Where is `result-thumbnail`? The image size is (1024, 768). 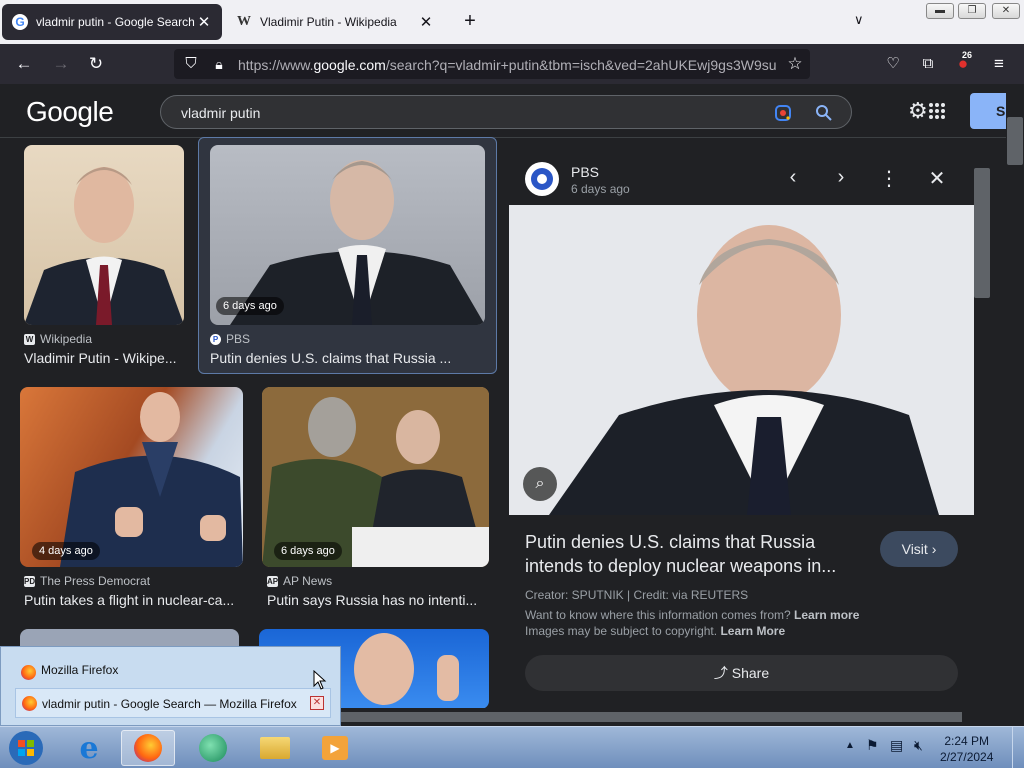 result-thumbnail is located at coordinates (104, 235).